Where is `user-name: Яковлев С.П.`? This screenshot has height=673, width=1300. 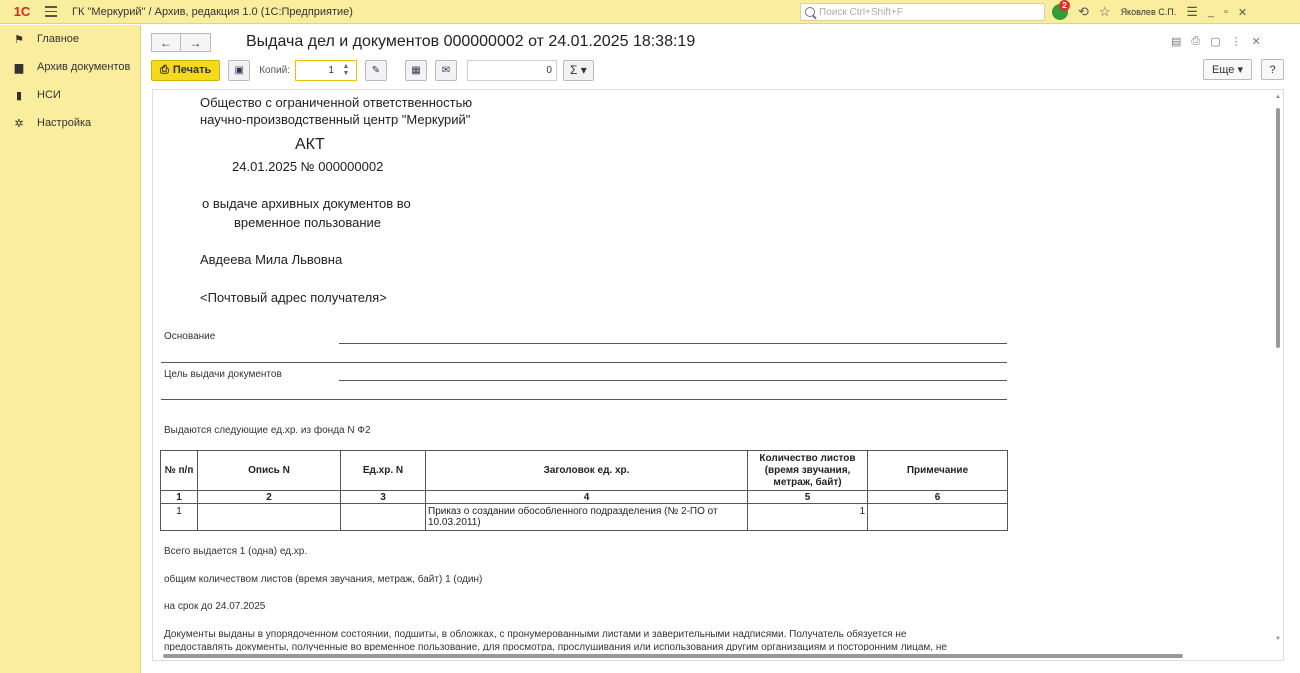 user-name: Яковлев С.П. is located at coordinates (1149, 12).